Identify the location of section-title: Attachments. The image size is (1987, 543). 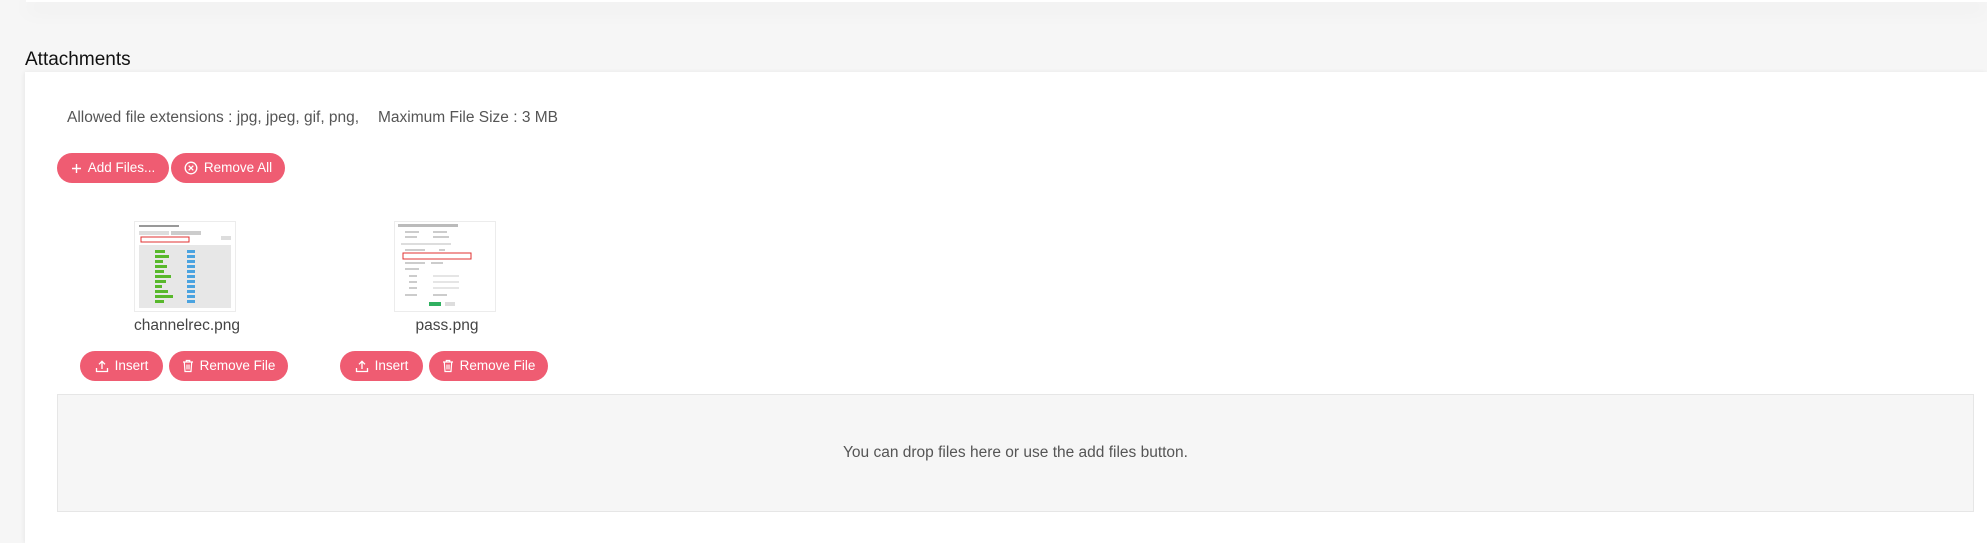
(78, 59).